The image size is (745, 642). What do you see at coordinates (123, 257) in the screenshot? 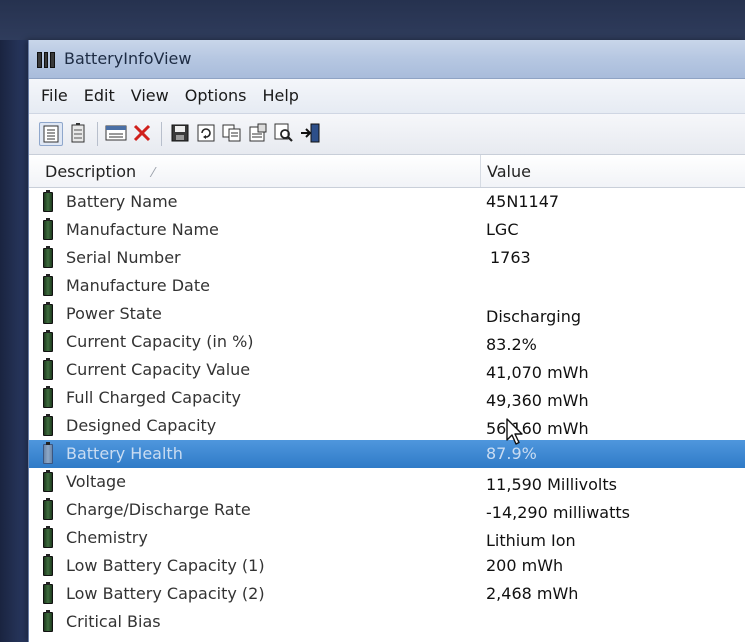
I see `row-description: Serial Number` at bounding box center [123, 257].